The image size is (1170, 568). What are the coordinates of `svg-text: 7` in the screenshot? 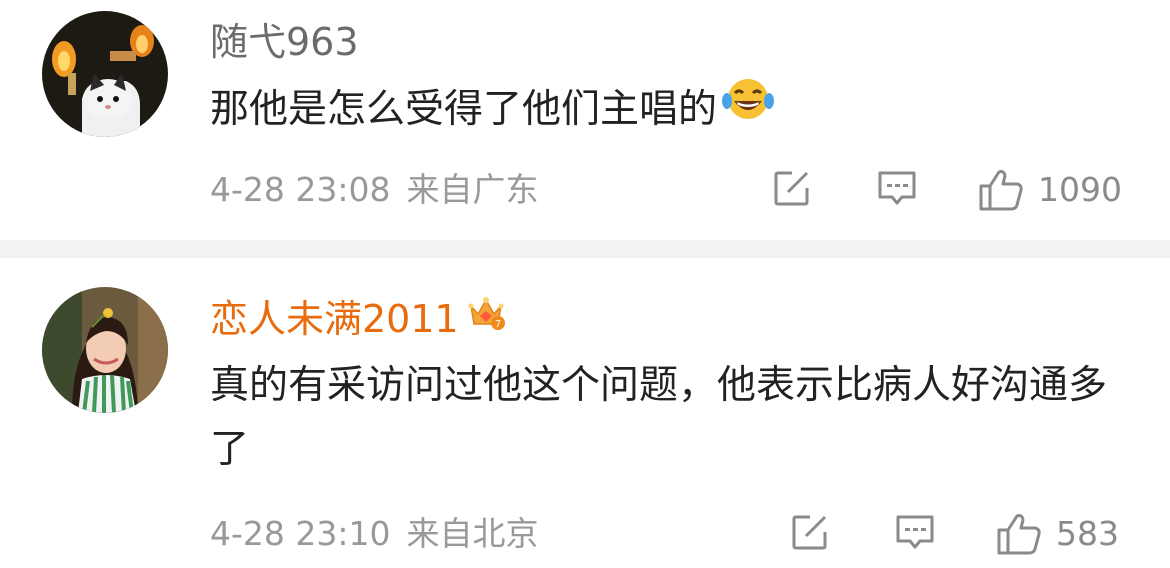 It's located at (498, 324).